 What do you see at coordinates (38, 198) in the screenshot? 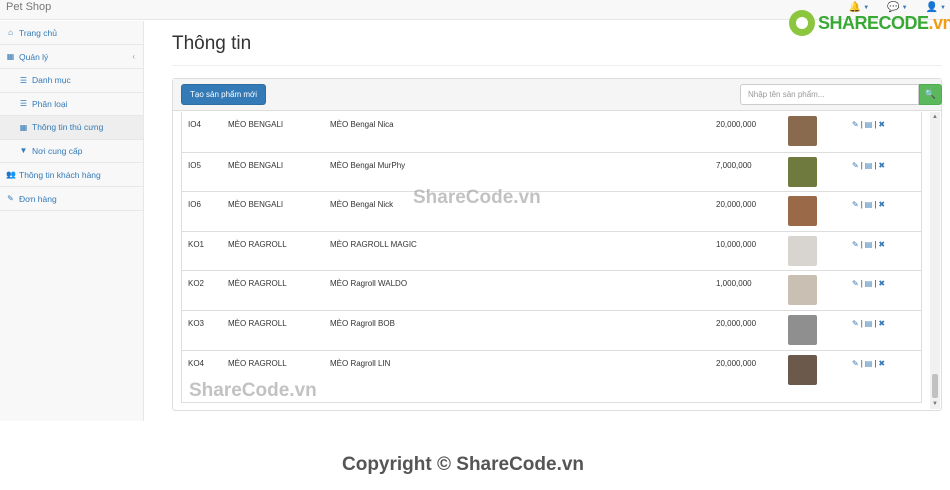
I see `sidebar-item-label: Đơn hàng` at bounding box center [38, 198].